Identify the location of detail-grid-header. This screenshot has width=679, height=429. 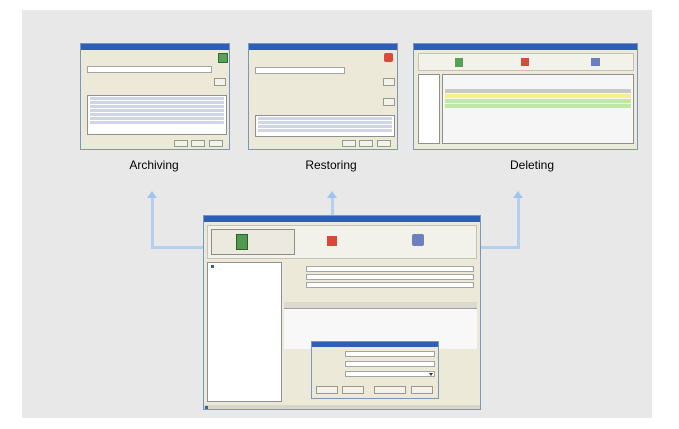
(380, 305).